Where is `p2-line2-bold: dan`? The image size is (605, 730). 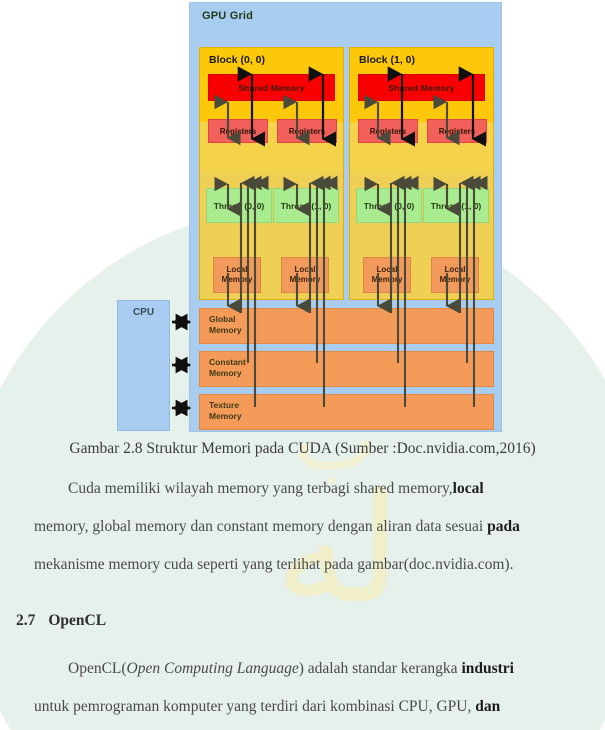
p2-line2-bold: dan is located at coordinates (488, 706).